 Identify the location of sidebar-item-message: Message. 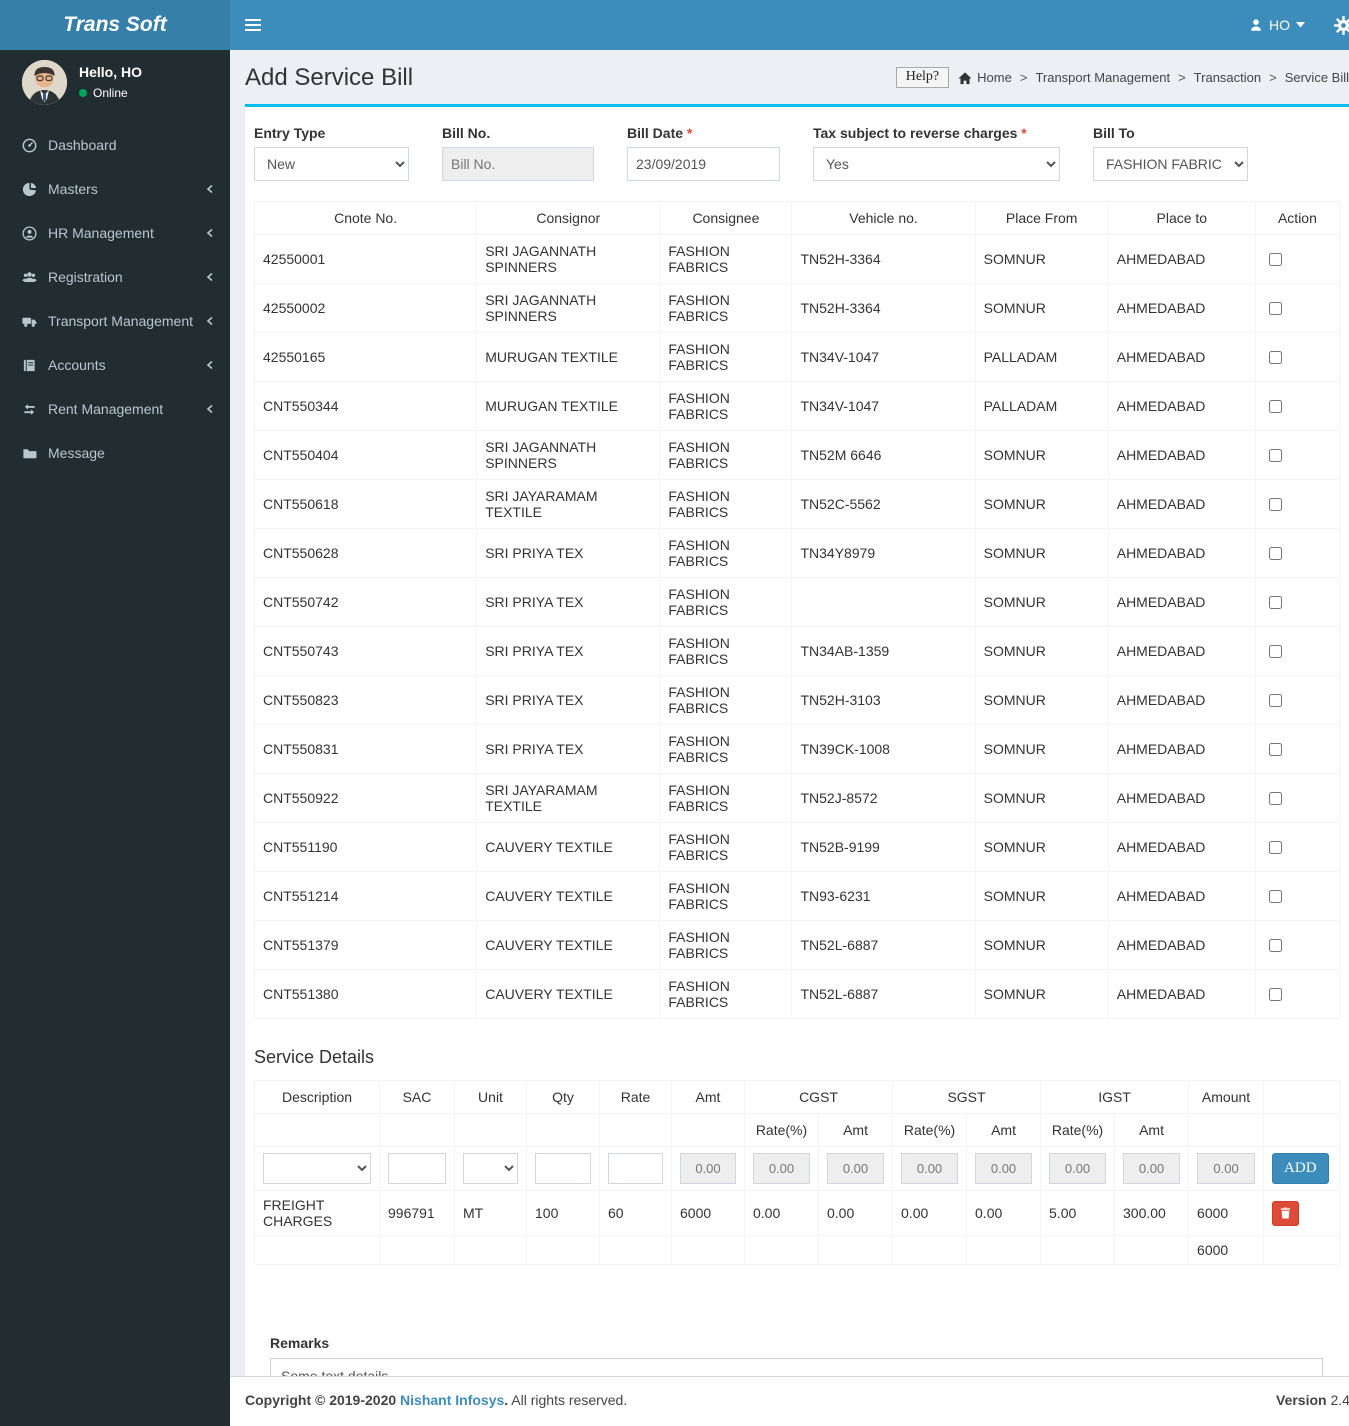
(115, 453).